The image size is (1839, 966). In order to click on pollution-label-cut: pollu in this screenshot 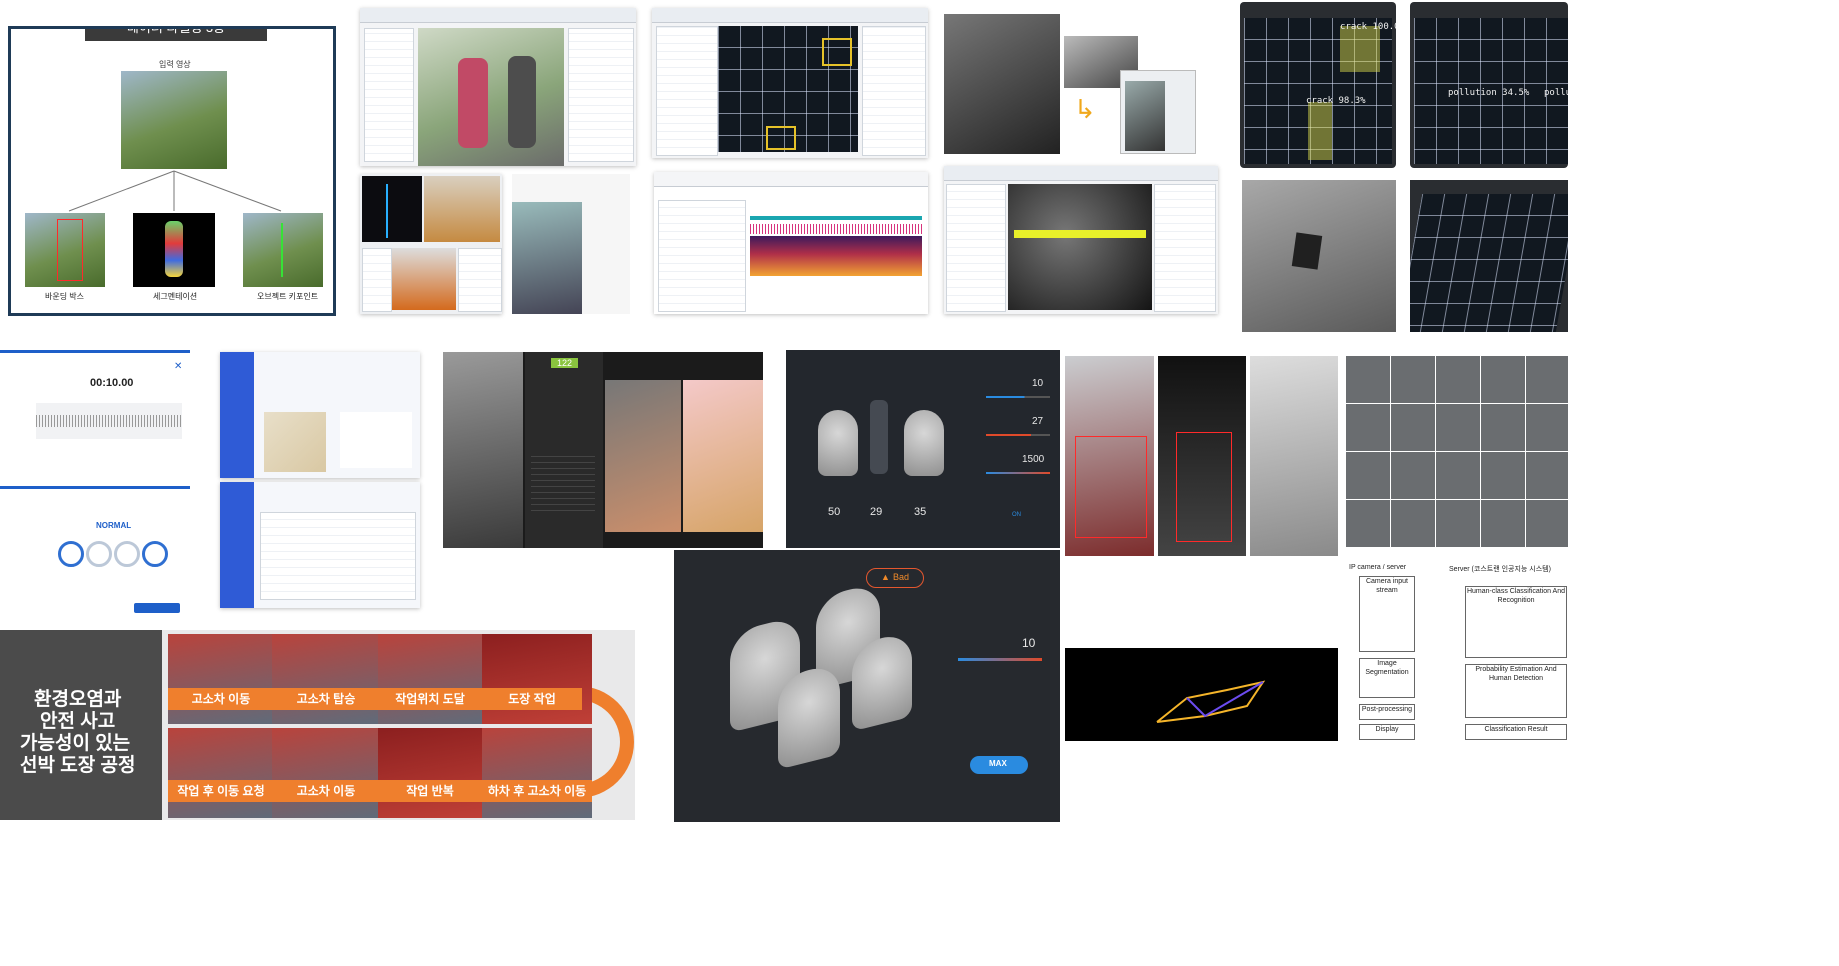, I will do `click(1556, 93)`.